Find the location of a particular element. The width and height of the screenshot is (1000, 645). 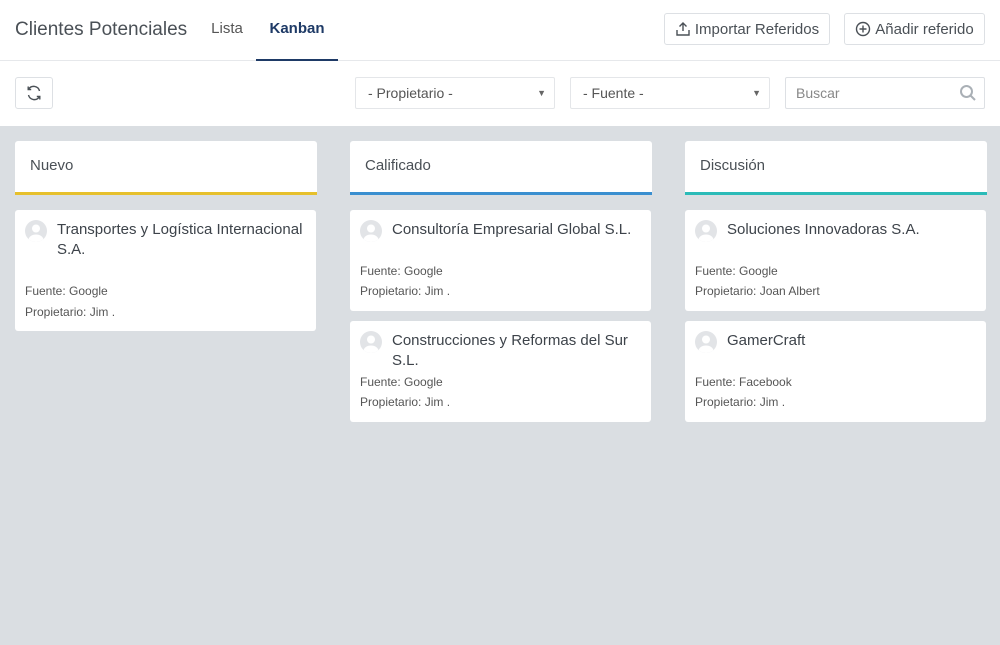

column-title: Discusión is located at coordinates (733, 165).